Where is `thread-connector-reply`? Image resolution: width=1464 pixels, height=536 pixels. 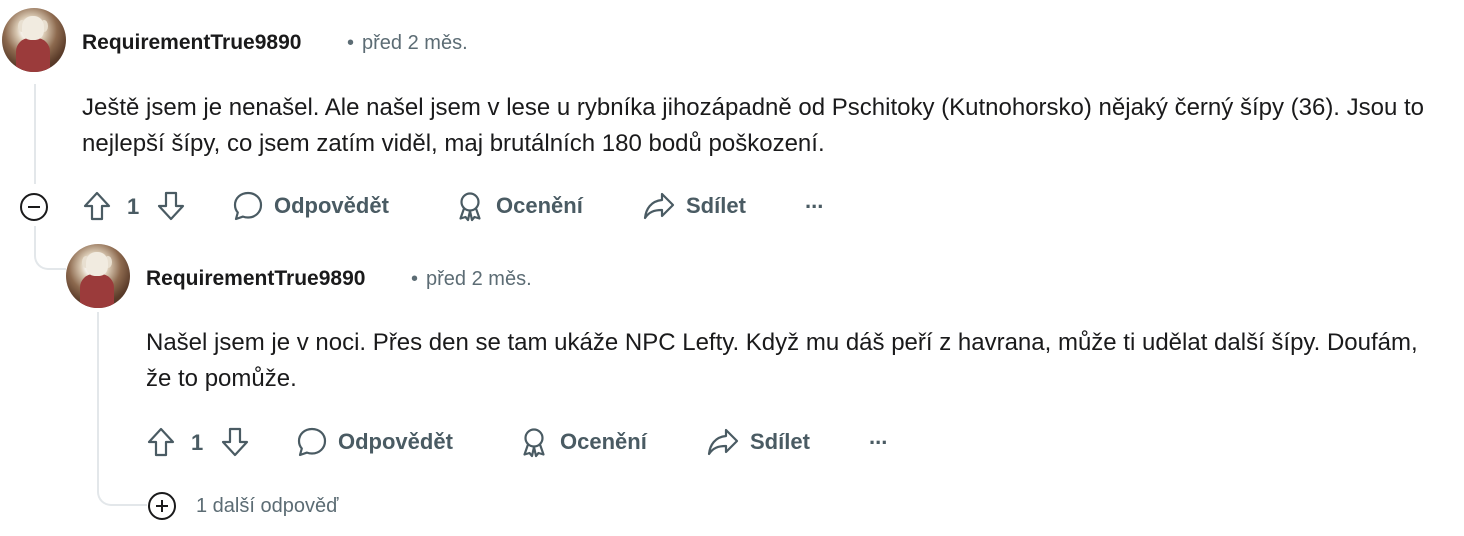
thread-connector-reply is located at coordinates (50, 248).